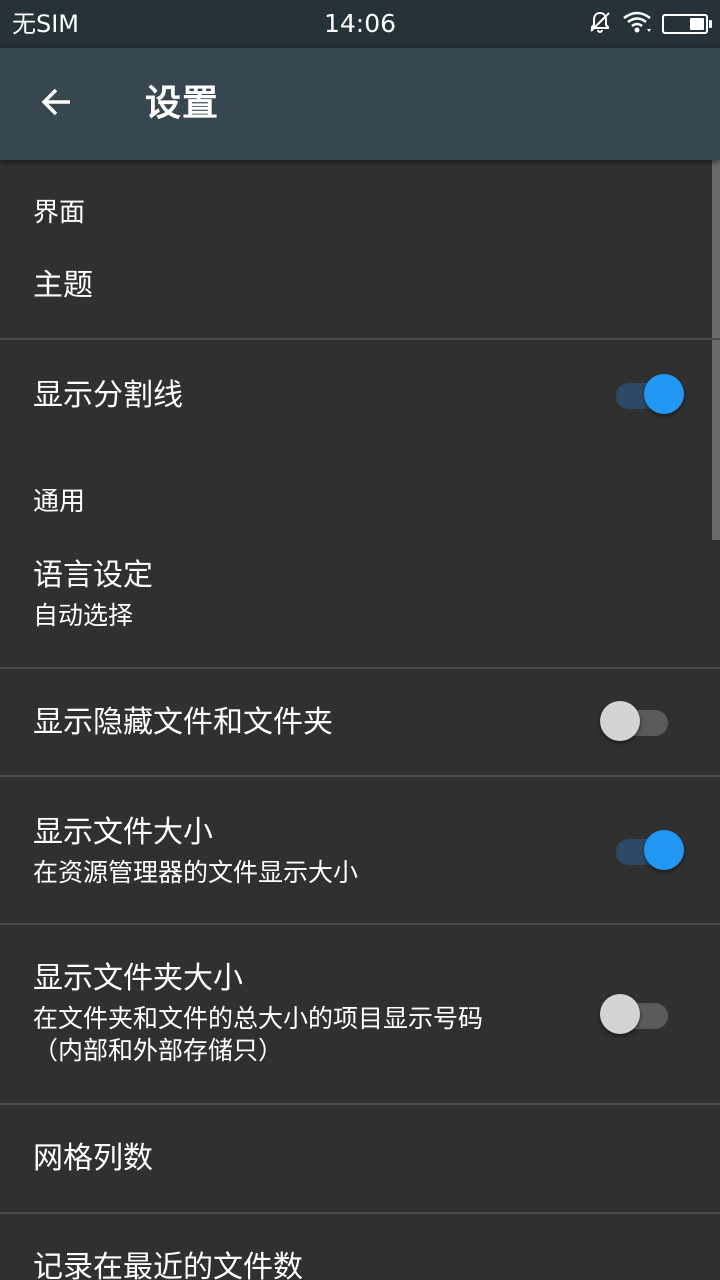 The width and height of the screenshot is (720, 1280). Describe the element at coordinates (196, 872) in the screenshot. I see `pref-show-file-size-summary: 在资源管理器的文件显示大小` at that location.